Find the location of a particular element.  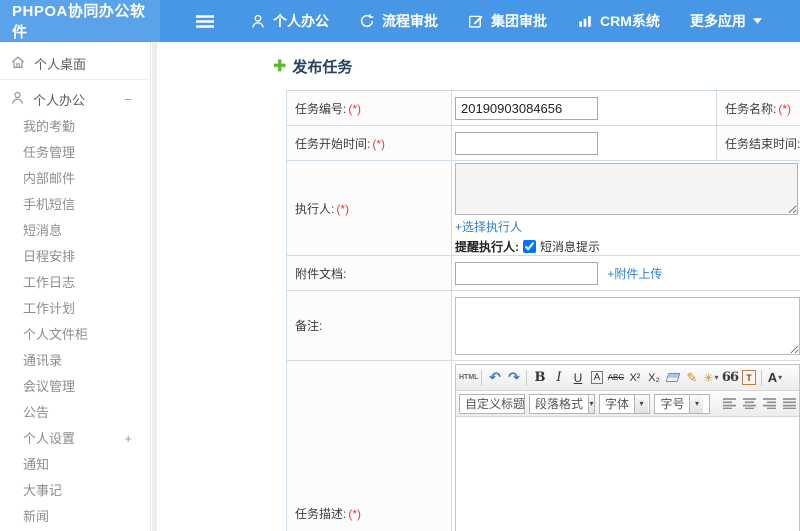

task-number-label-cell: 任务编号: (*) is located at coordinates (369, 108).